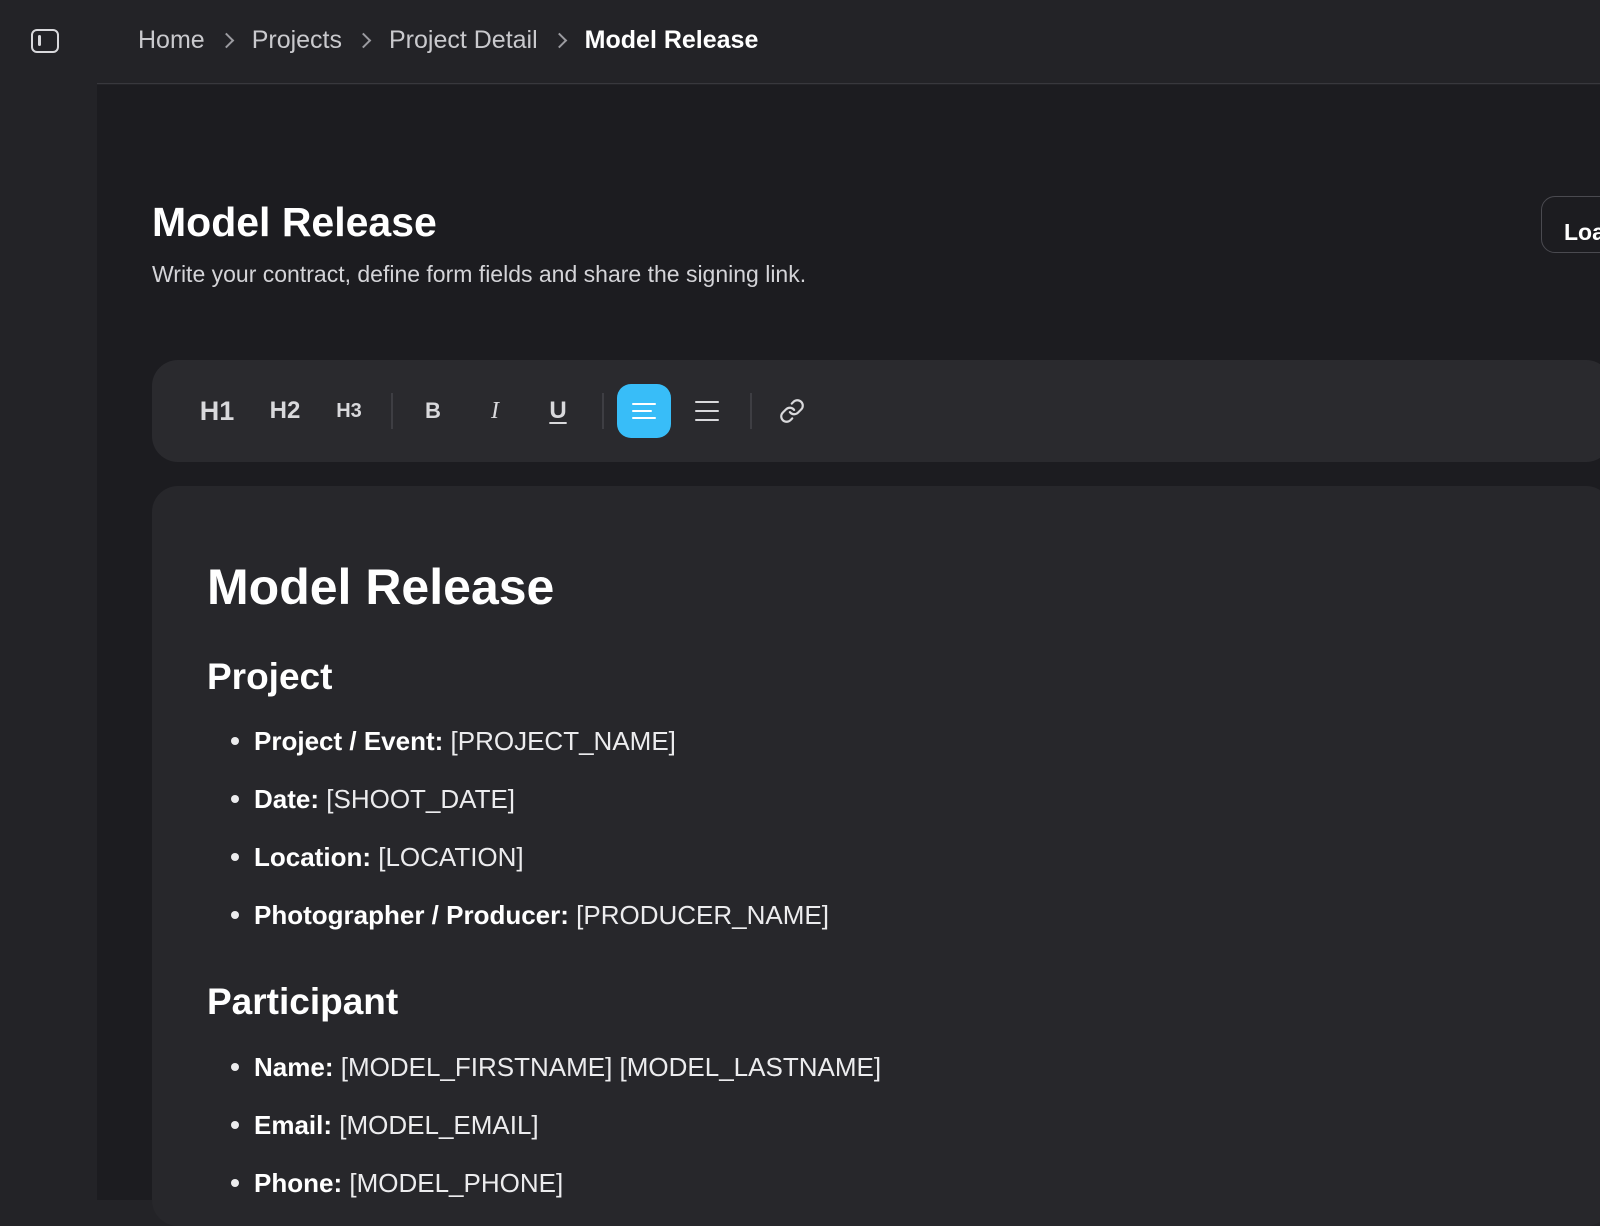 This screenshot has height=1226, width=1600. Describe the element at coordinates (171, 40) in the screenshot. I see `breadcrumb-home: Home` at that location.